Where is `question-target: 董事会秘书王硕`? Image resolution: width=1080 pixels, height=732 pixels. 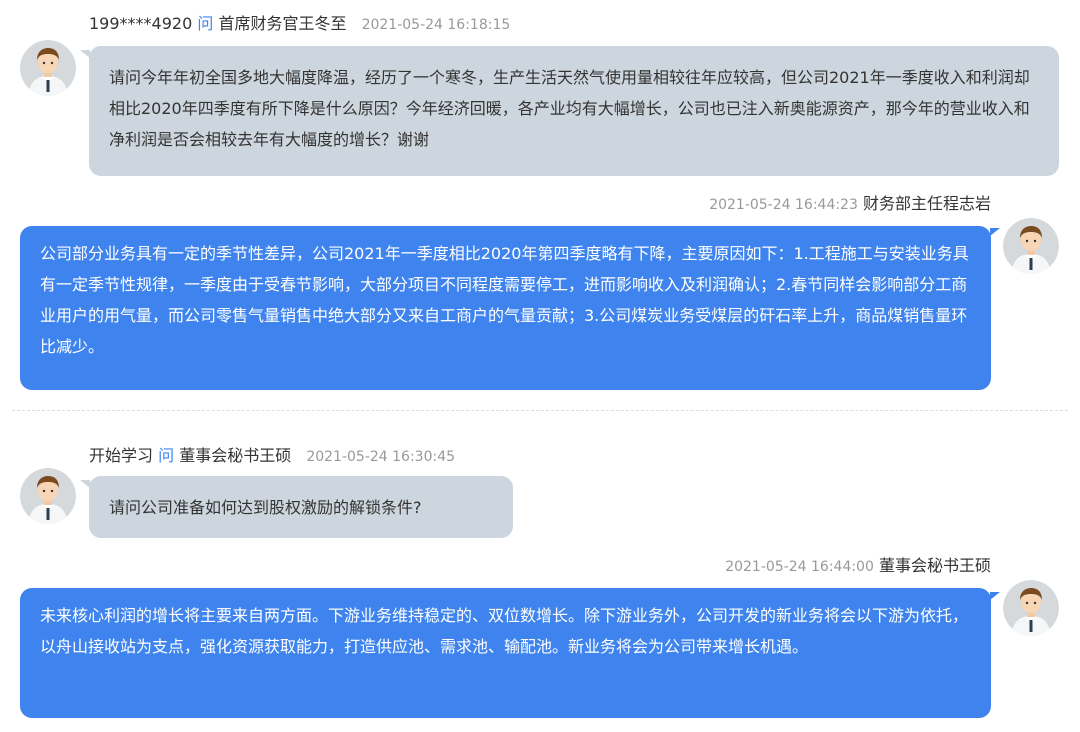 question-target: 董事会秘书王硕 is located at coordinates (235, 455).